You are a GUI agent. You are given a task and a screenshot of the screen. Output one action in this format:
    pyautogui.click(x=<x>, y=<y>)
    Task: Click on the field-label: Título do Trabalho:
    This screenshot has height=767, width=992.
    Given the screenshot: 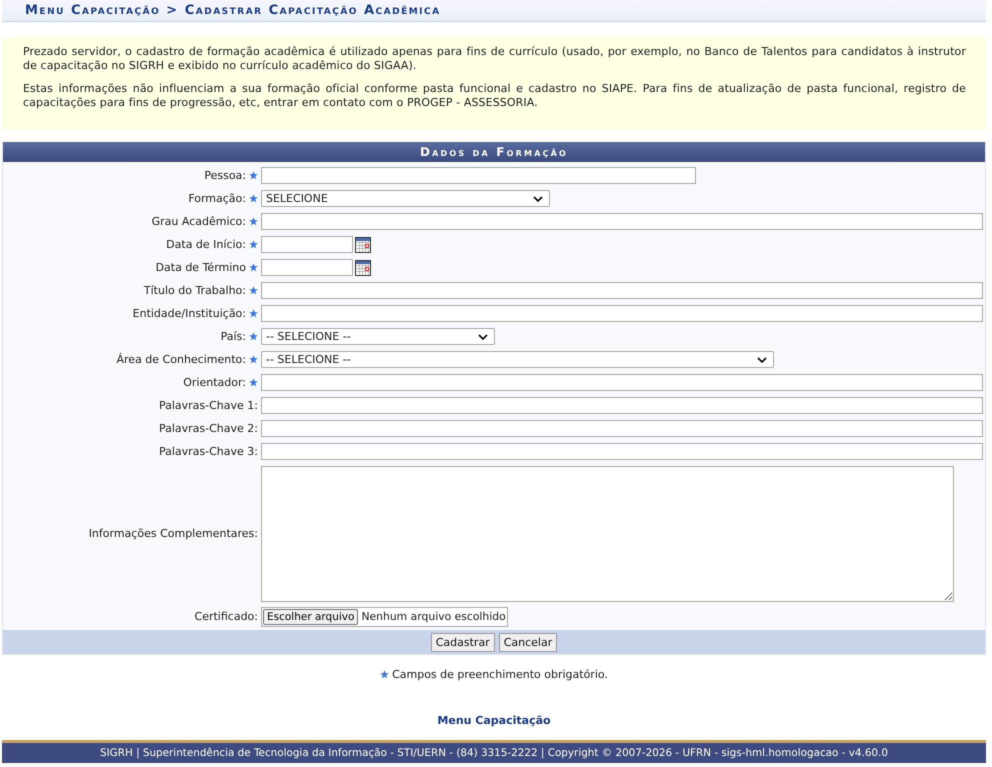 What is the action you would take?
    pyautogui.click(x=195, y=290)
    